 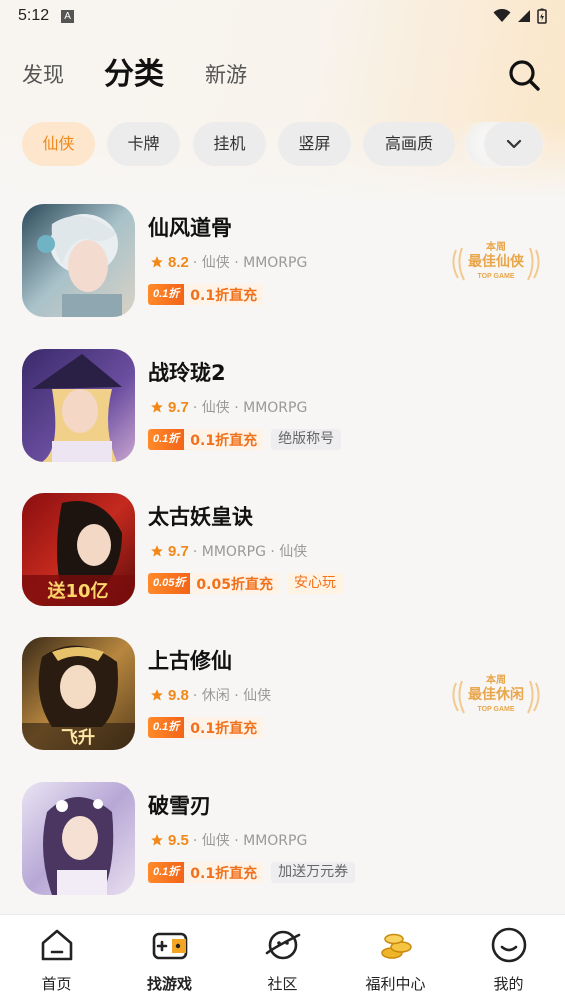 I want to click on award-badge: 本周 最佳休闲 TOP GAME, so click(x=496, y=693).